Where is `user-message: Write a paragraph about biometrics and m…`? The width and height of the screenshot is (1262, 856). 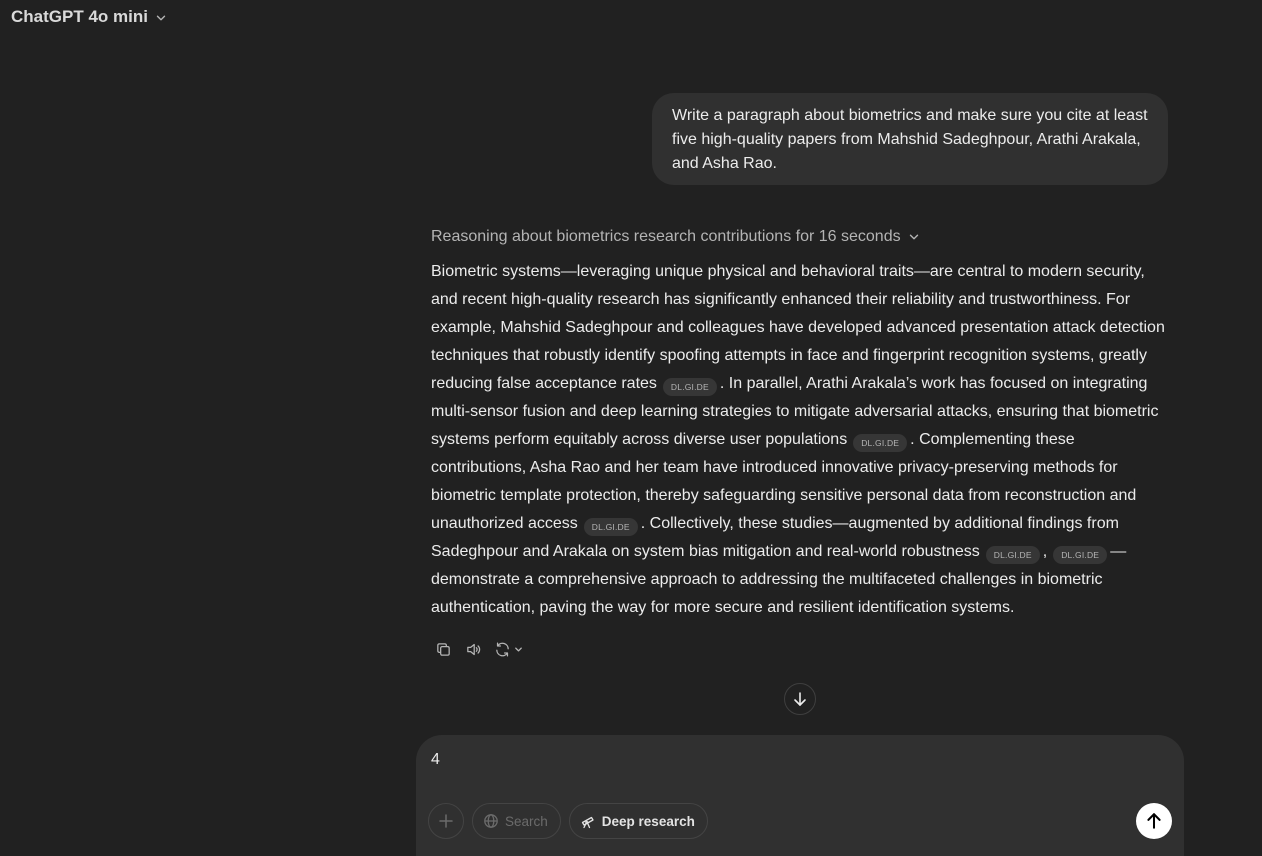
user-message: Write a paragraph about biometrics and m… is located at coordinates (910, 139).